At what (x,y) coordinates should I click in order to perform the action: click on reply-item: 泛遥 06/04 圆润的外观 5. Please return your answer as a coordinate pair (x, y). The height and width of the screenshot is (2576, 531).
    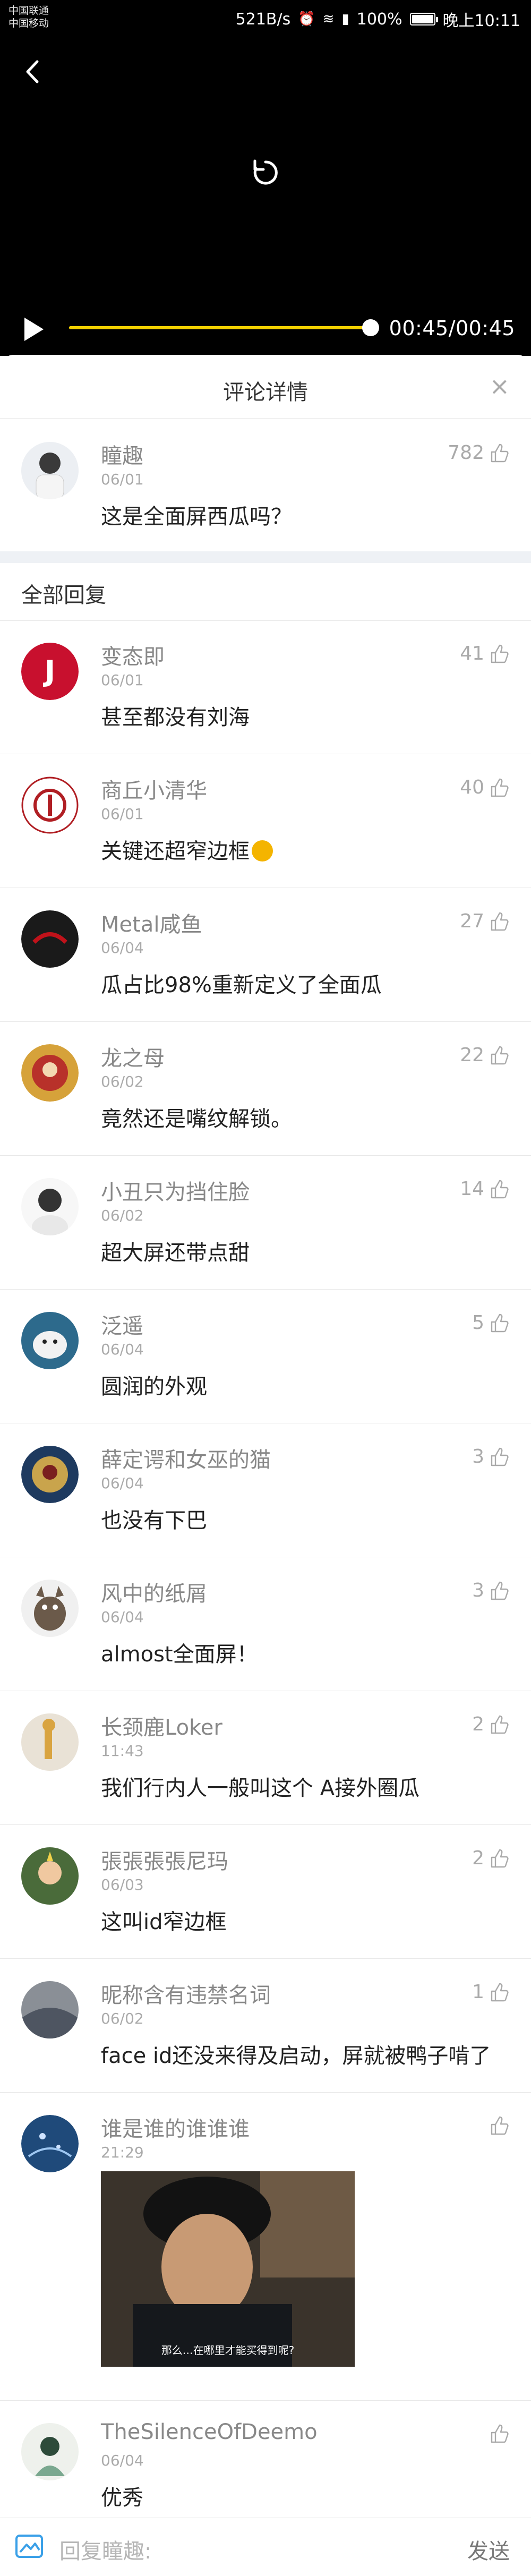
    Looking at the image, I should click on (265, 1356).